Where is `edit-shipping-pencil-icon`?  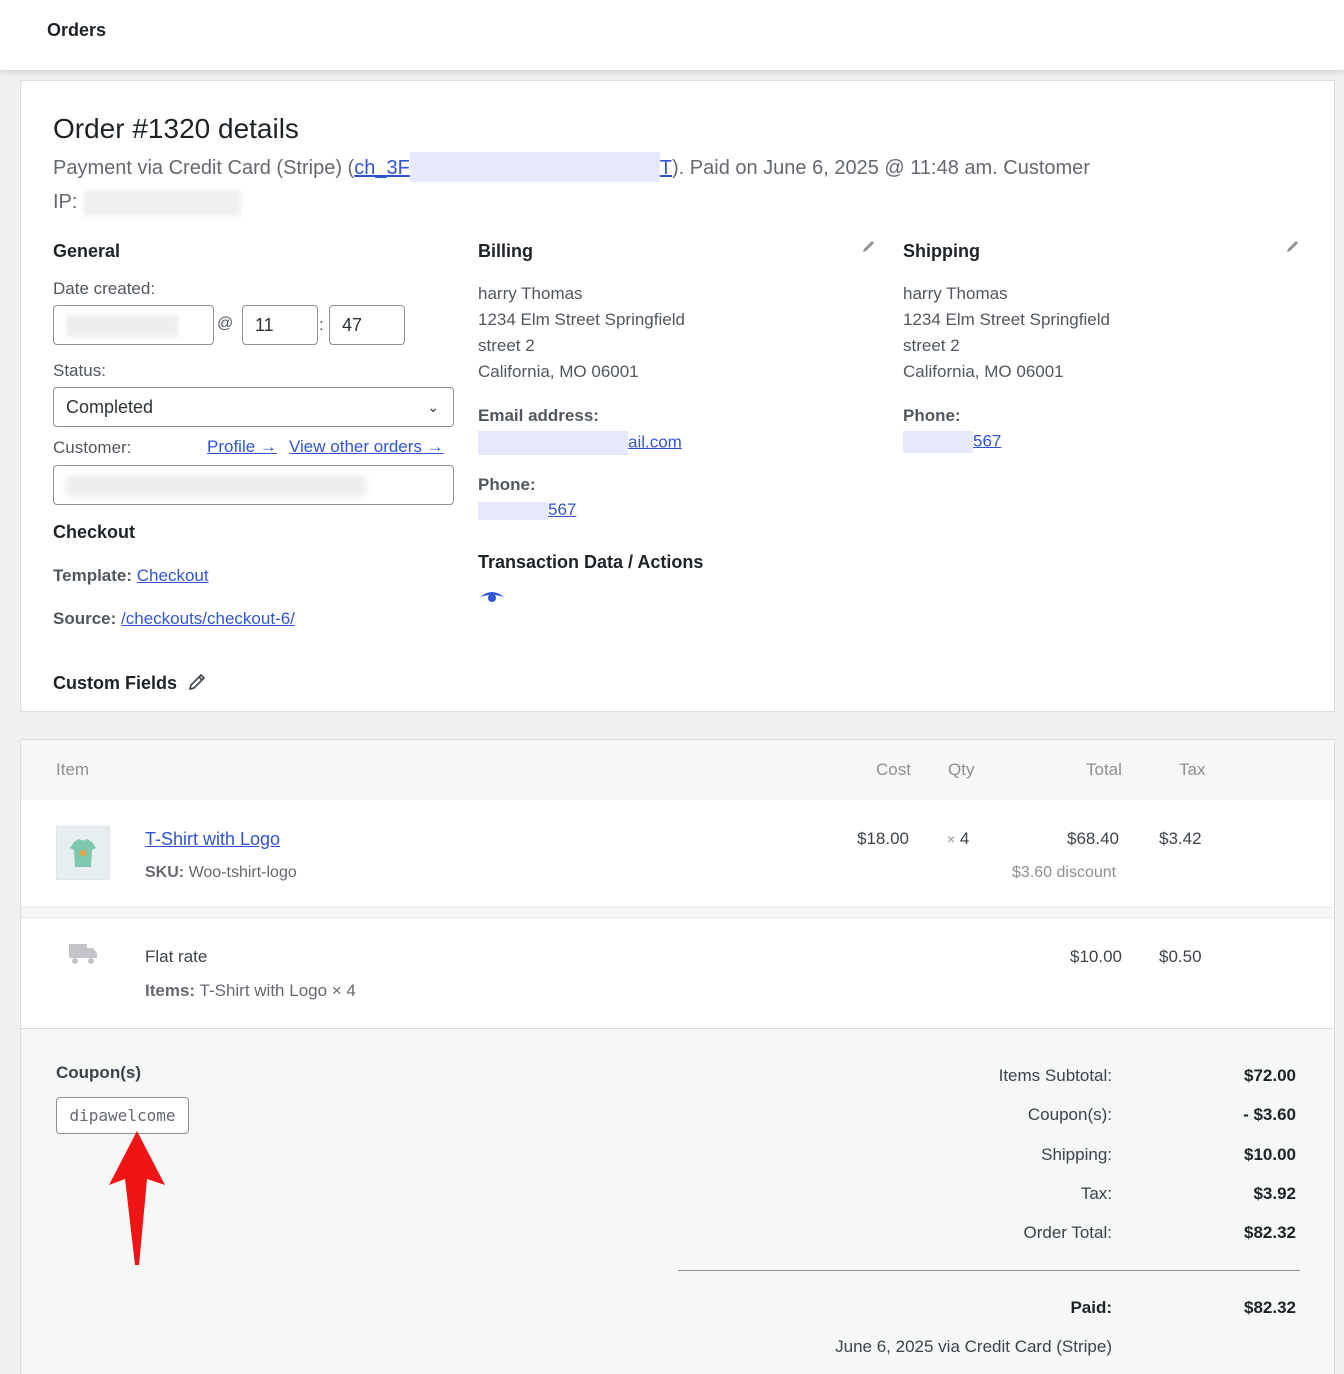 edit-shipping-pencil-icon is located at coordinates (1293, 246).